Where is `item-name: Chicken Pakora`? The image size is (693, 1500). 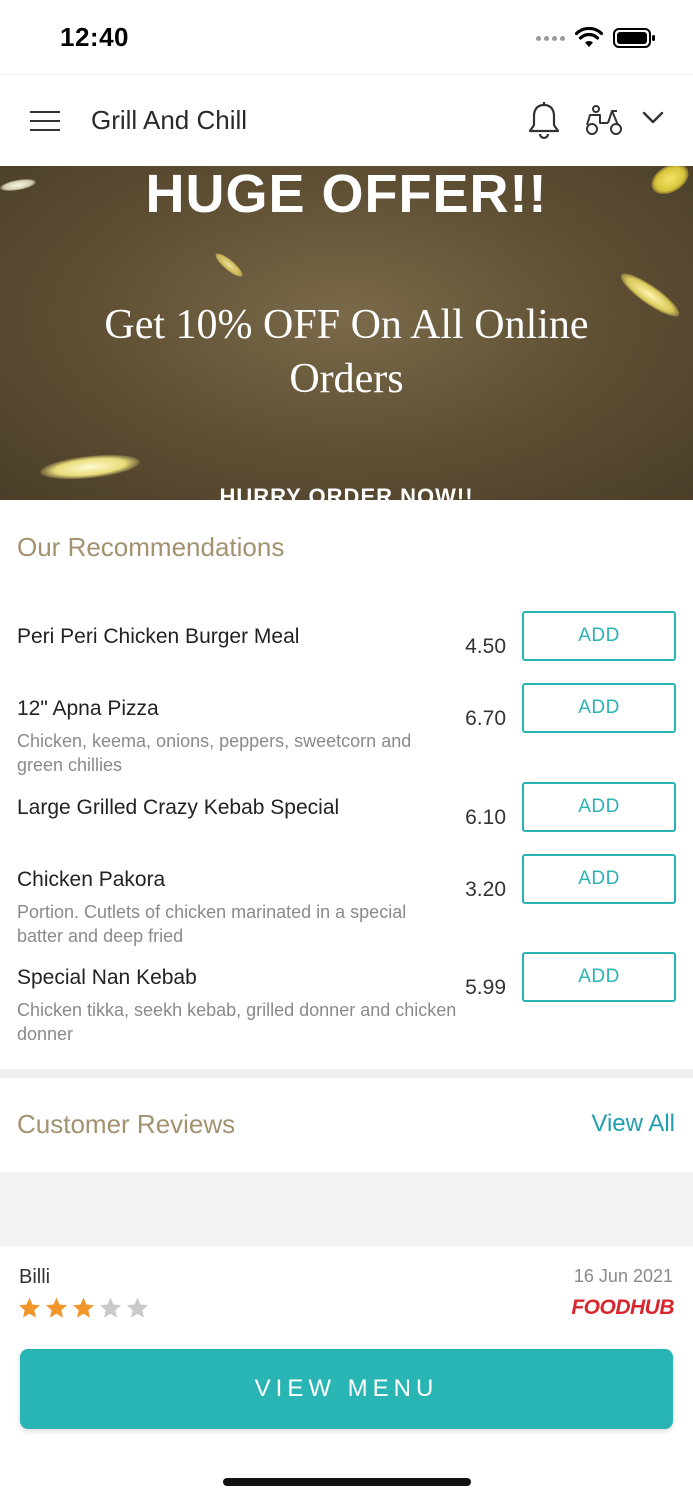
item-name: Chicken Pakora is located at coordinates (91, 879).